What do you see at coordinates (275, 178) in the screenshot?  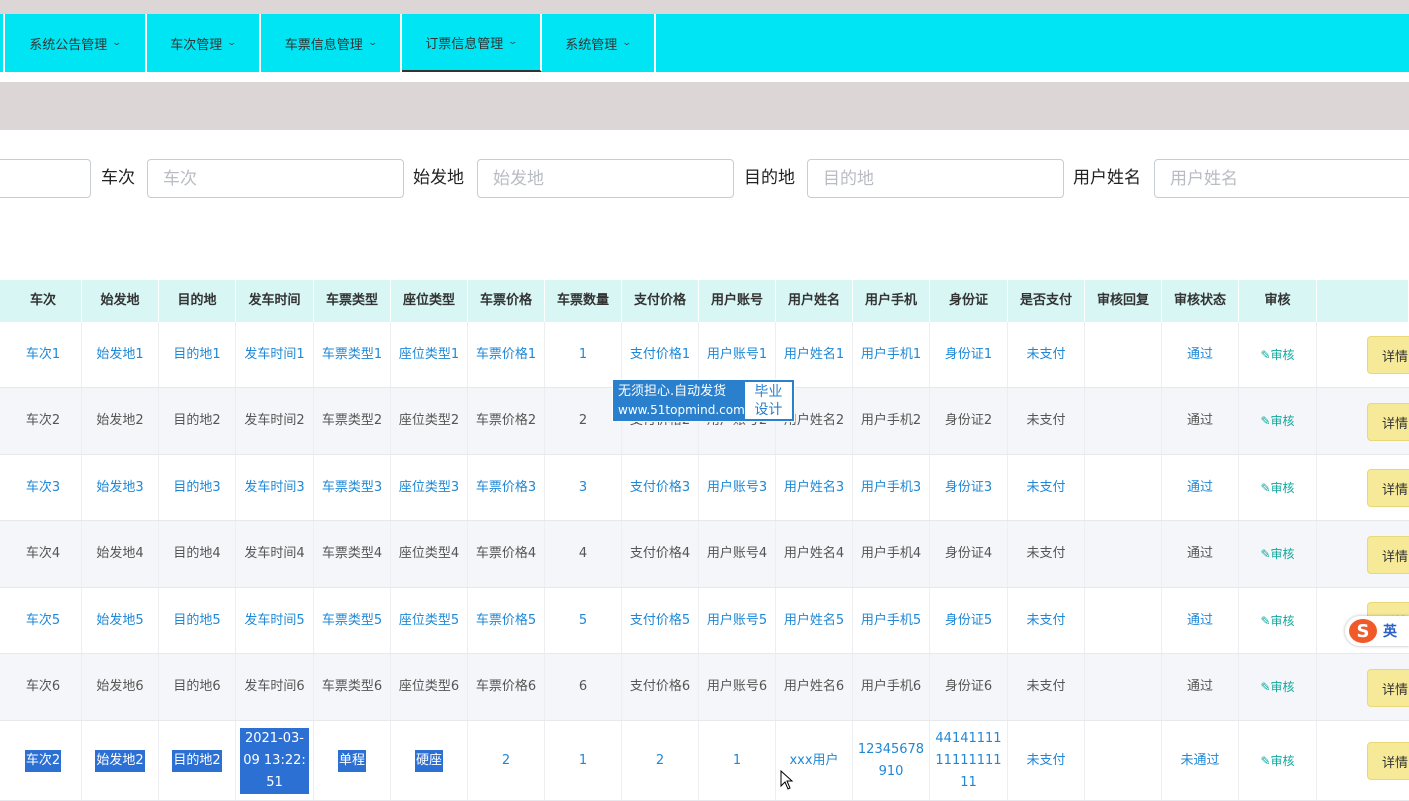 I see `train-search-input` at bounding box center [275, 178].